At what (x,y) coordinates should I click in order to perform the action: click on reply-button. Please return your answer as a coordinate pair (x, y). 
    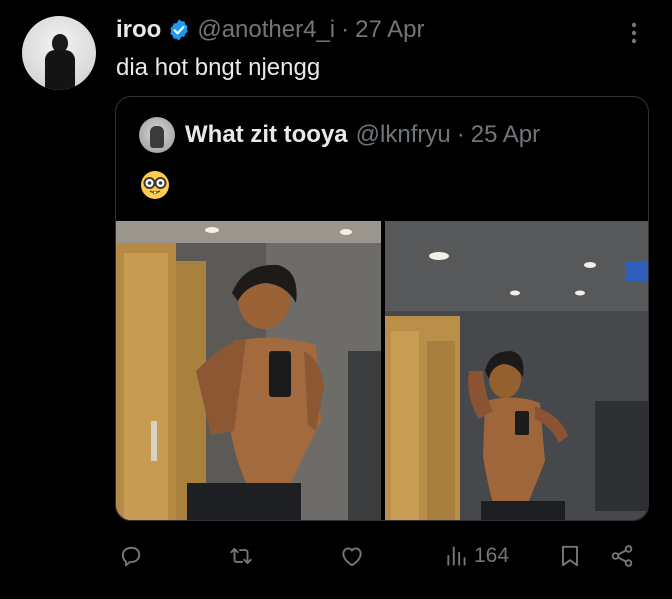
    Looking at the image, I should click on (131, 556).